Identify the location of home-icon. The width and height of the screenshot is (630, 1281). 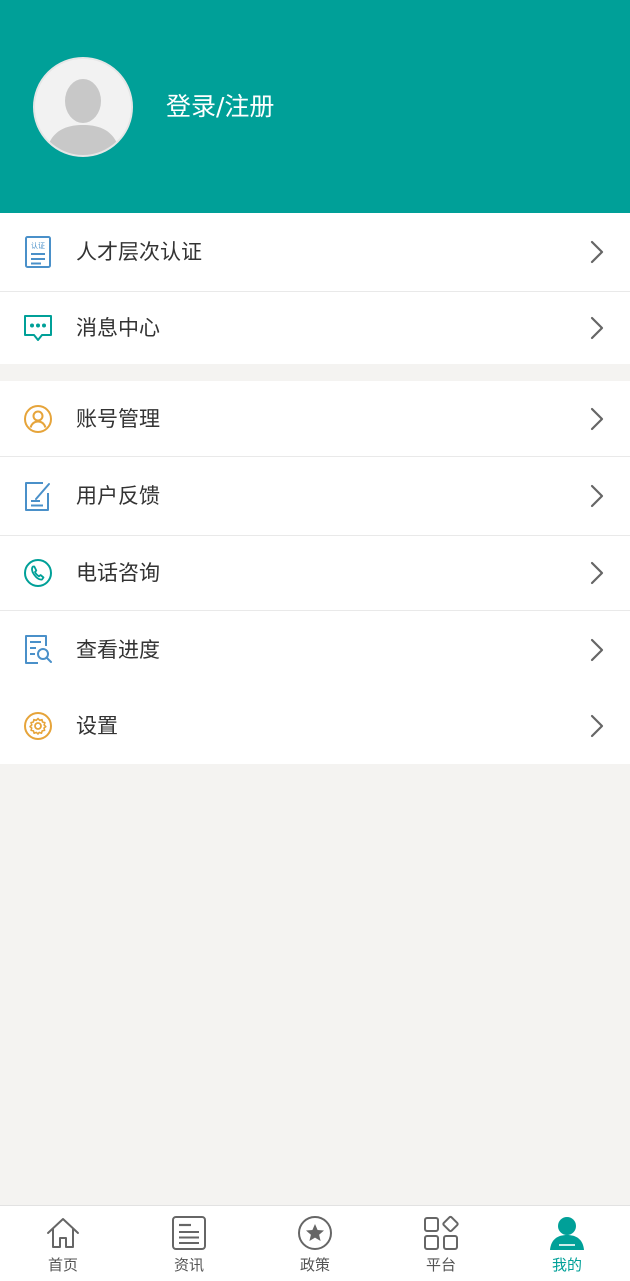
(63, 1233).